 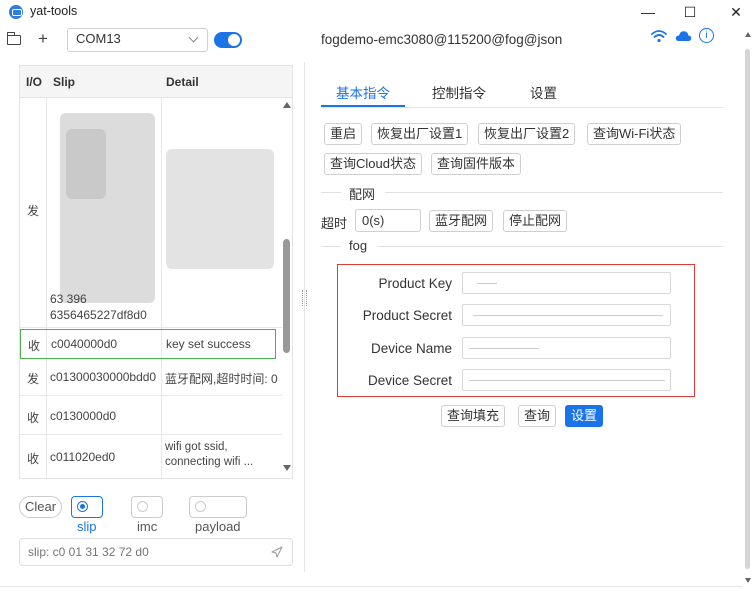 What do you see at coordinates (522, 245) in the screenshot?
I see `fog-section-divider: fog` at bounding box center [522, 245].